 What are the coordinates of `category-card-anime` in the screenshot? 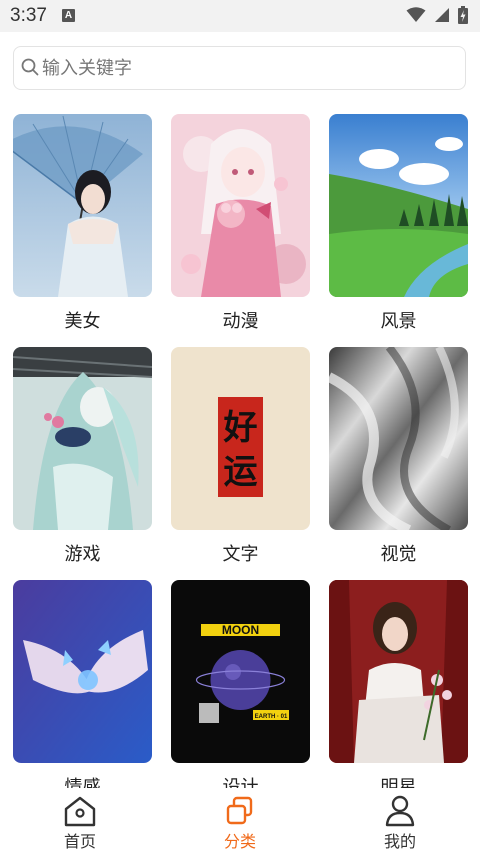 It's located at (240, 205).